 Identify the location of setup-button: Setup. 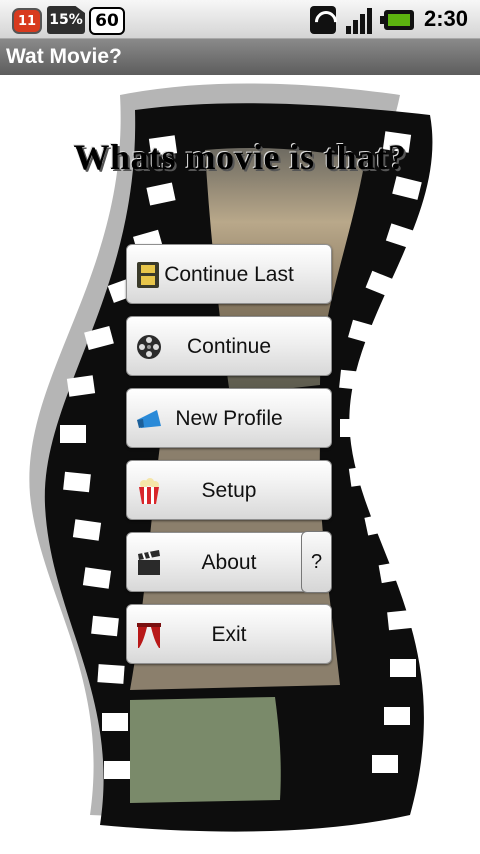
(229, 490).